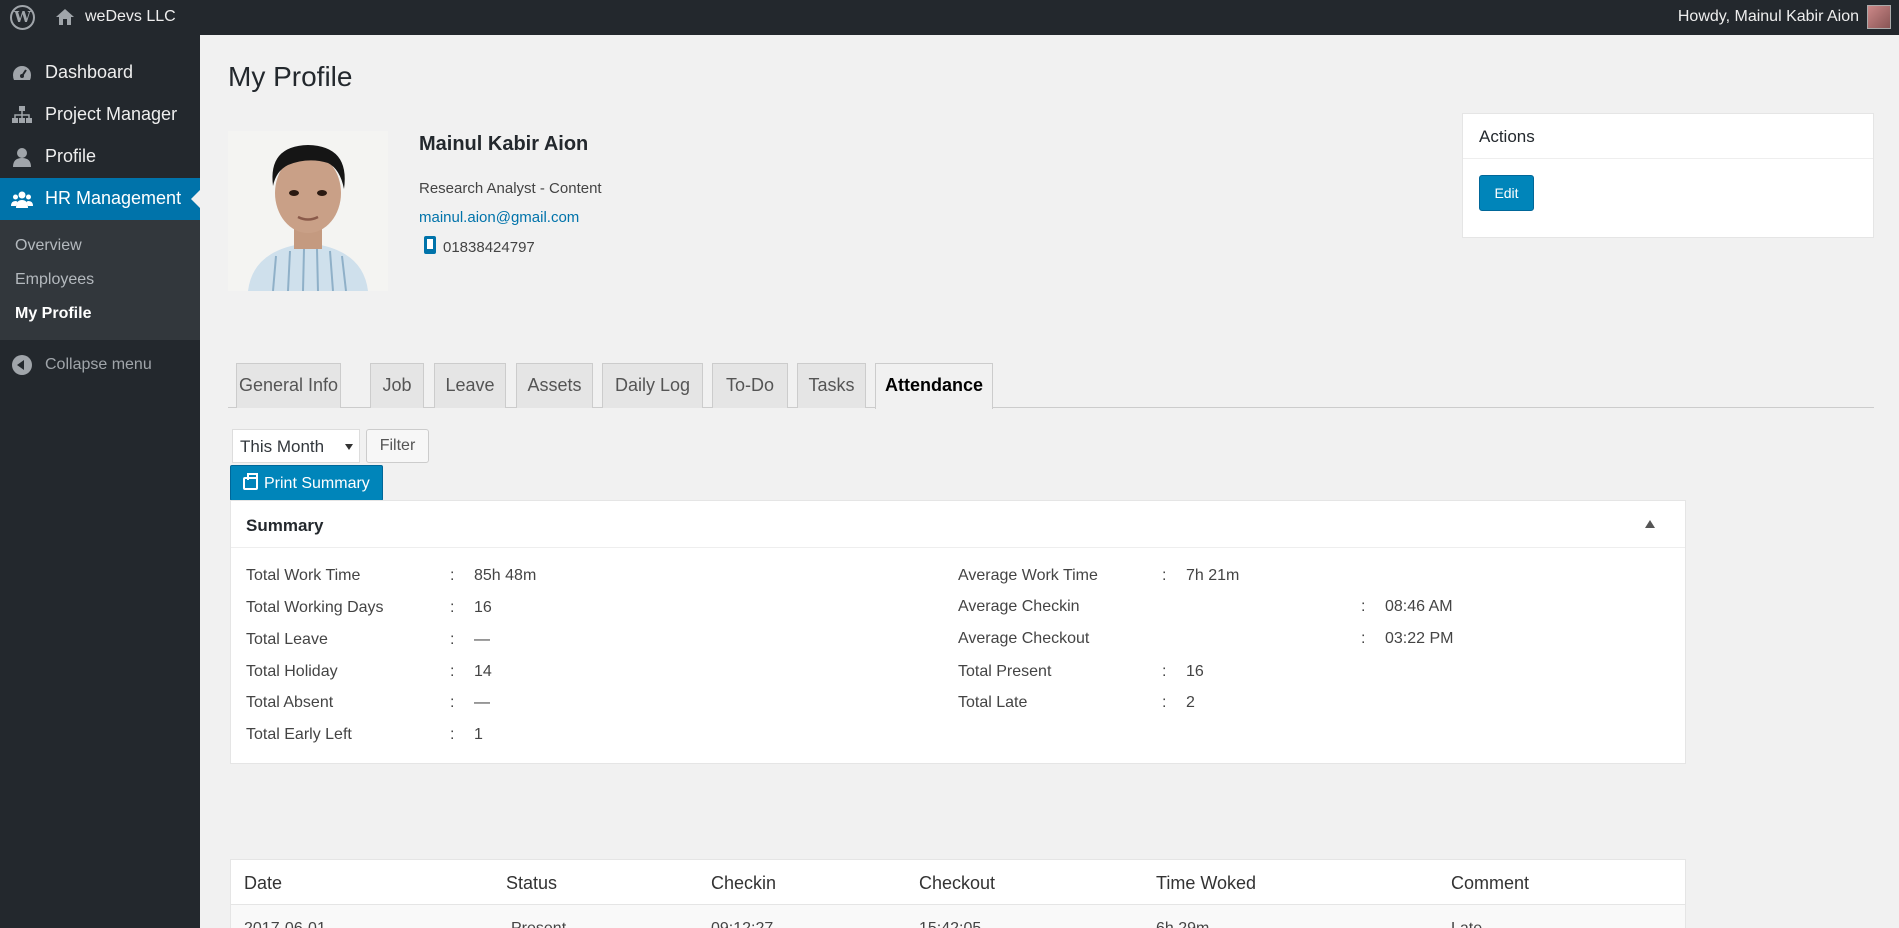 Image resolution: width=1899 pixels, height=928 pixels. I want to click on filter-button: Filter, so click(397, 446).